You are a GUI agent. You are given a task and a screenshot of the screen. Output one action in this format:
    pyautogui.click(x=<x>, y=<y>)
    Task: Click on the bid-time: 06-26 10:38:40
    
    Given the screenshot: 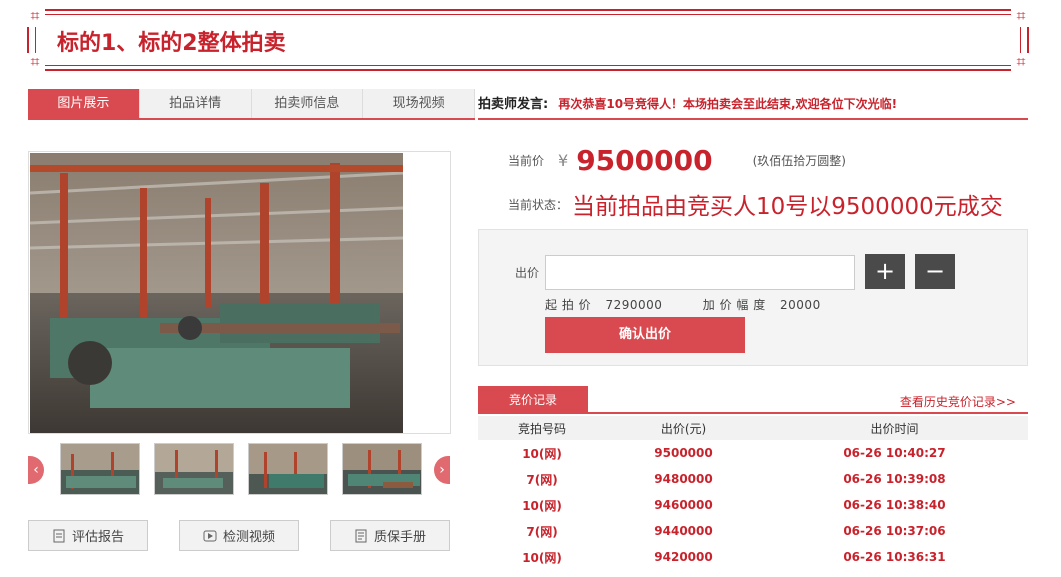 What is the action you would take?
    pyautogui.click(x=894, y=505)
    